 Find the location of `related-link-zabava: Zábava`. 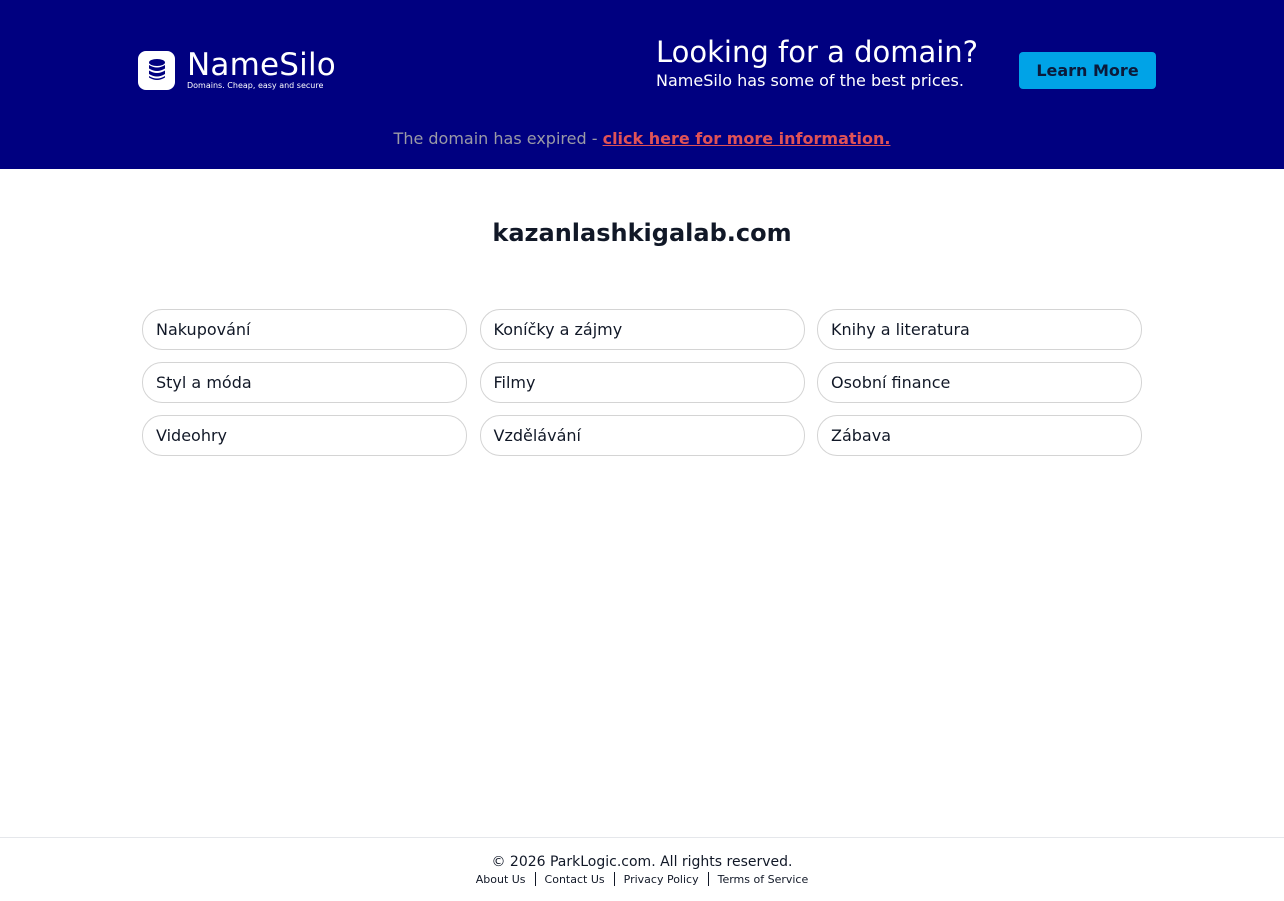

related-link-zabava: Zábava is located at coordinates (979, 435).